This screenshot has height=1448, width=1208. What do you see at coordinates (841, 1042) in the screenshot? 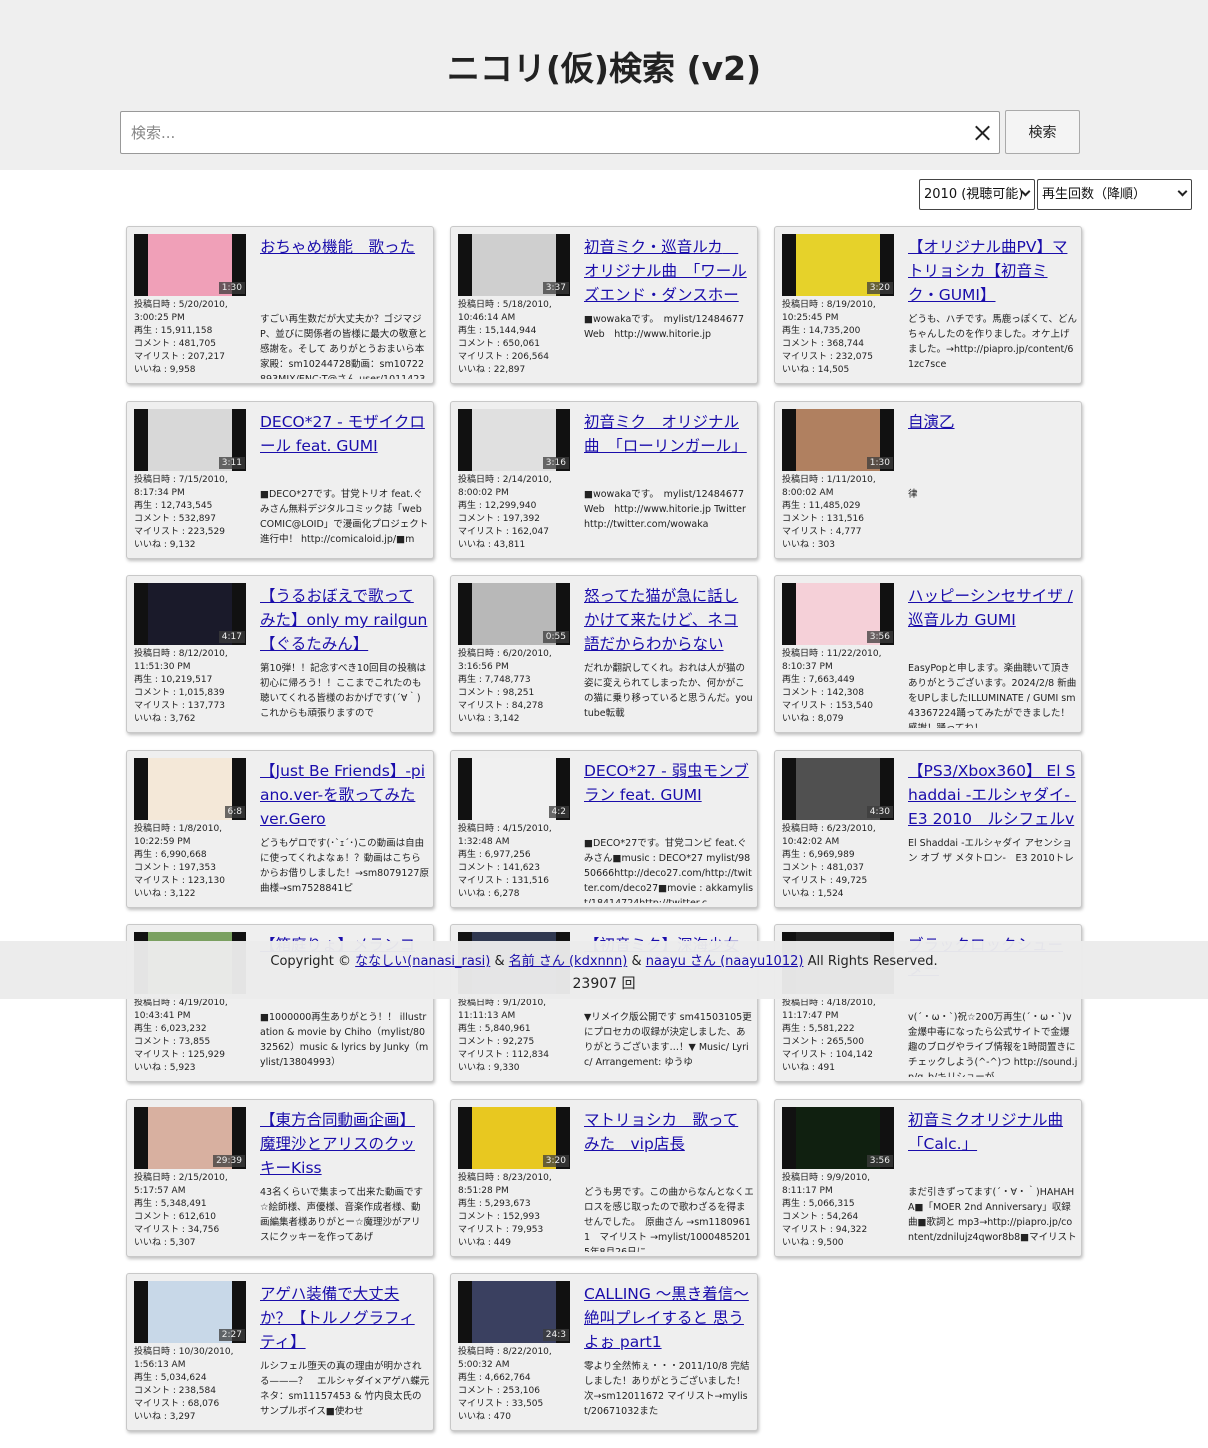
I see `comment-count: コメント : 265,500` at bounding box center [841, 1042].